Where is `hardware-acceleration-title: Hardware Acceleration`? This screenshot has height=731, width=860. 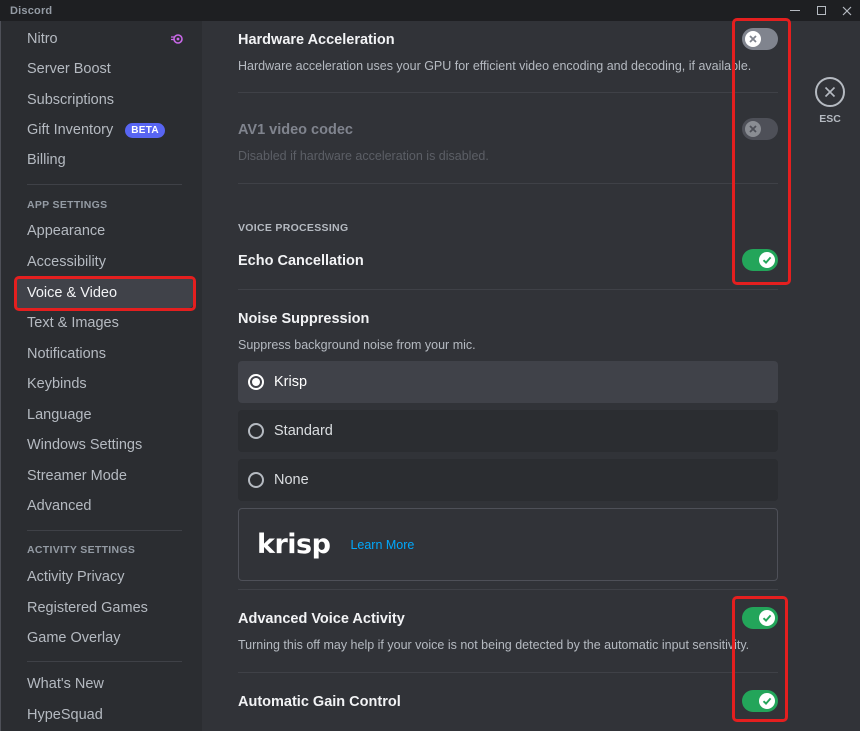
hardware-acceleration-title: Hardware Acceleration is located at coordinates (316, 40).